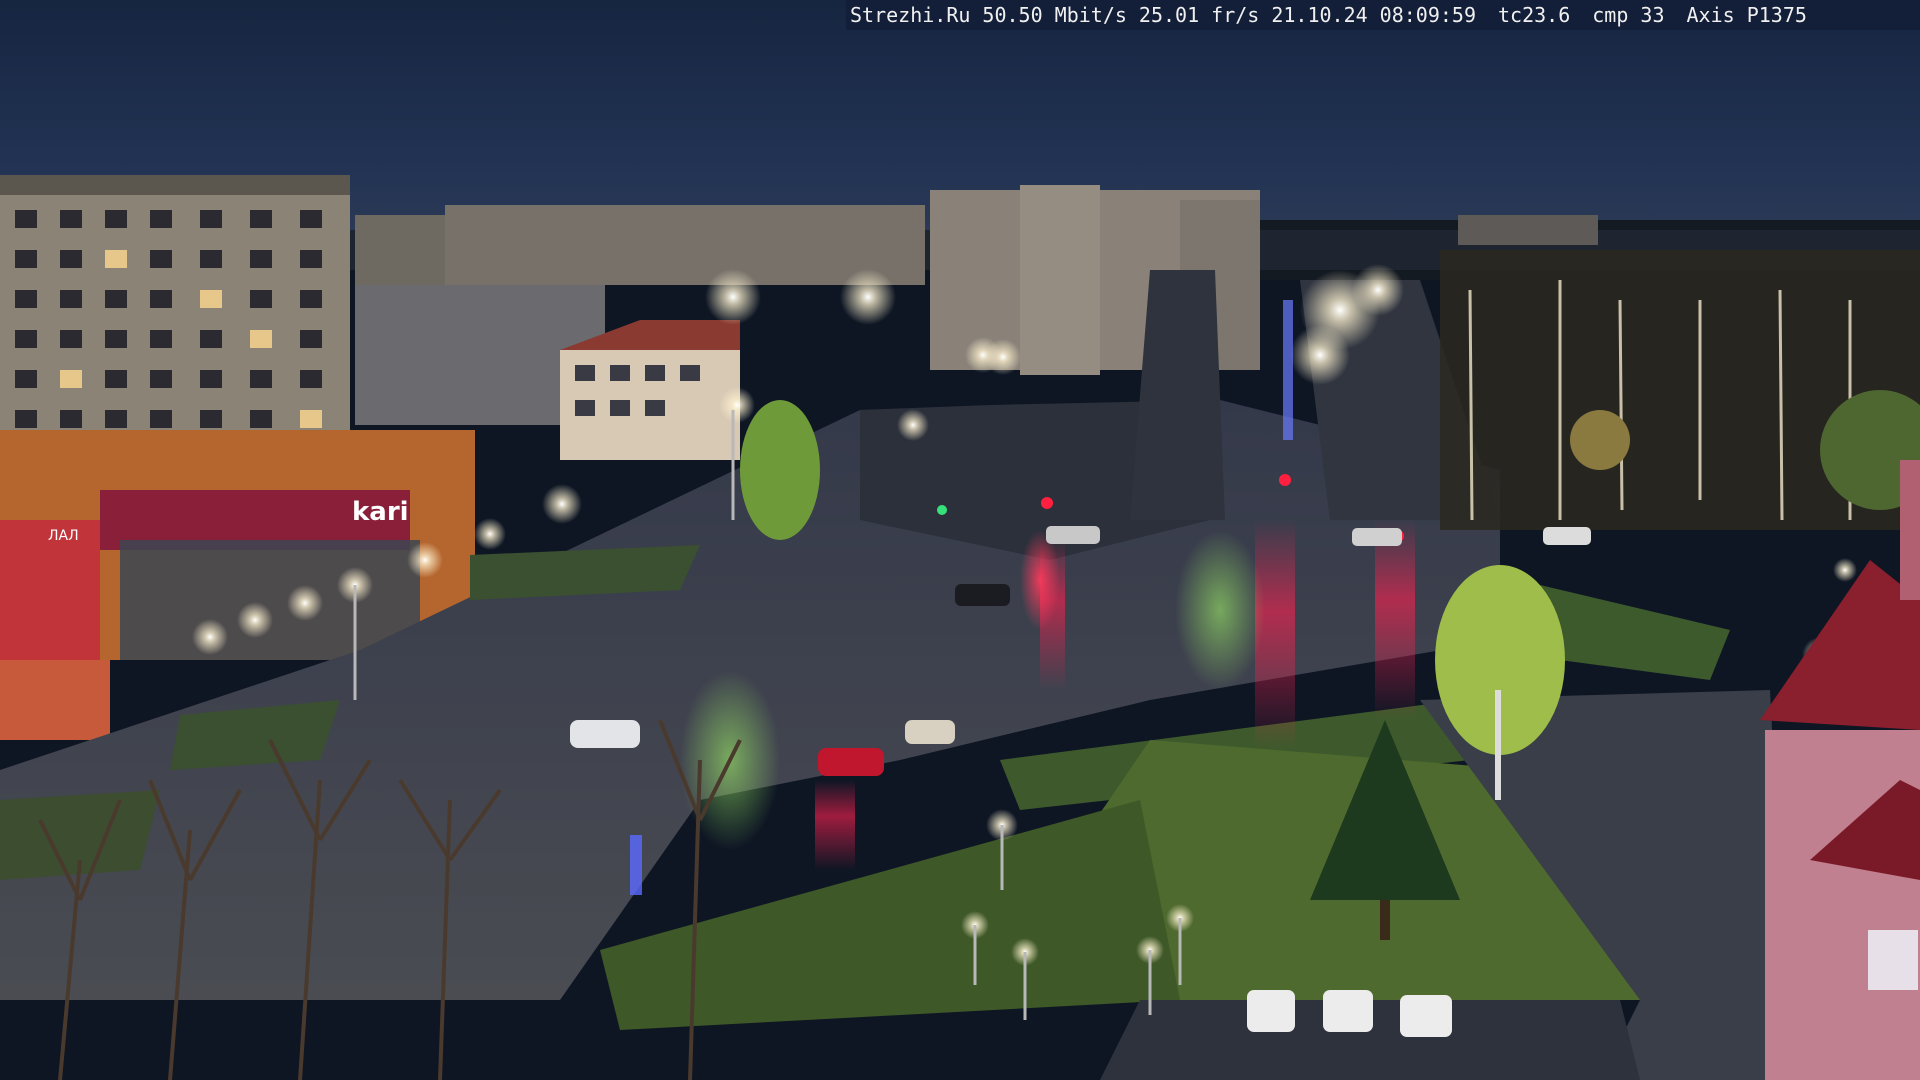 The height and width of the screenshot is (1080, 1920). What do you see at coordinates (1427, 15) in the screenshot?
I see `overlay-time: 08:09:59` at bounding box center [1427, 15].